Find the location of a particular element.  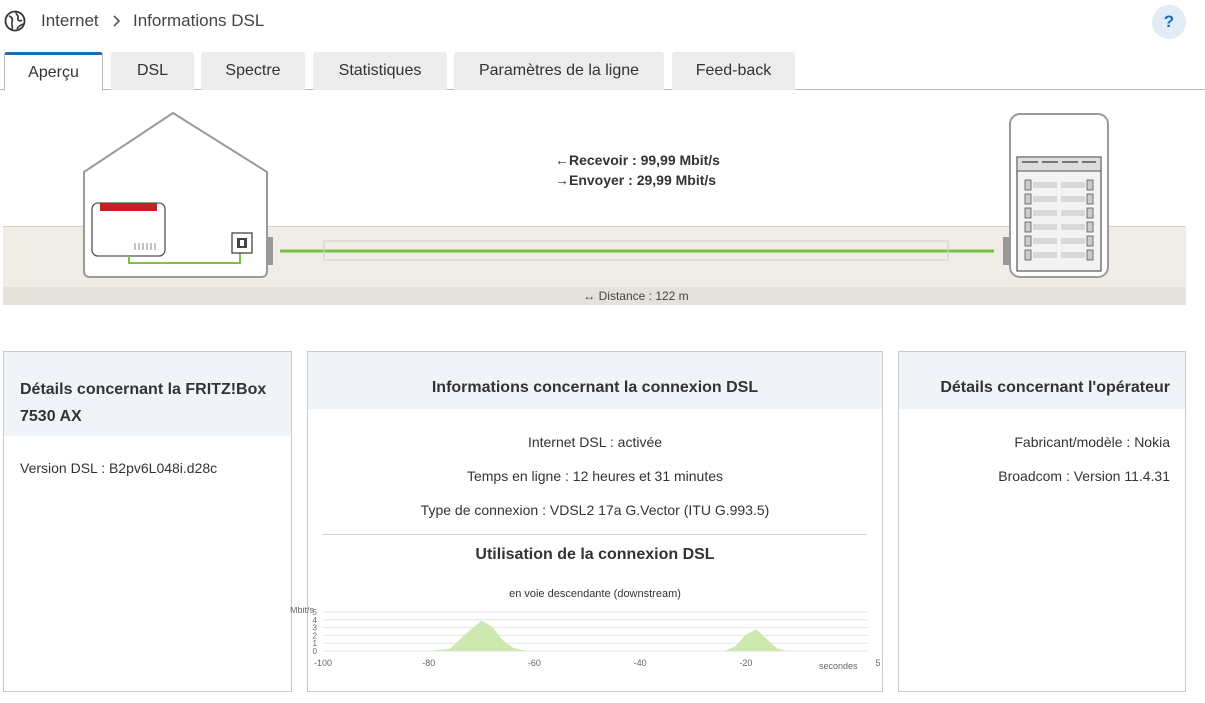

y-tick-label: 2 is located at coordinates (315, 635).